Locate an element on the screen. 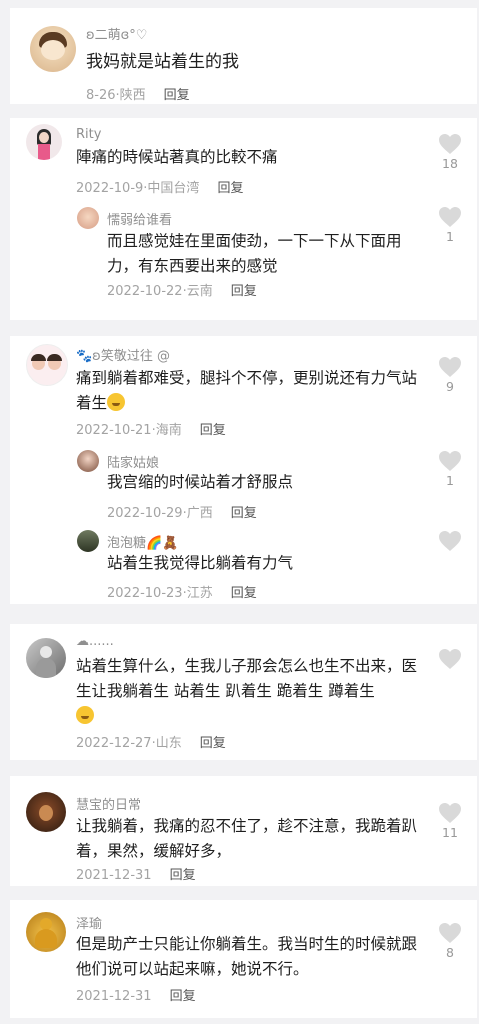 This screenshot has width=479, height=1024. comment-text: 我妈就是站着生的我 is located at coordinates (162, 62).